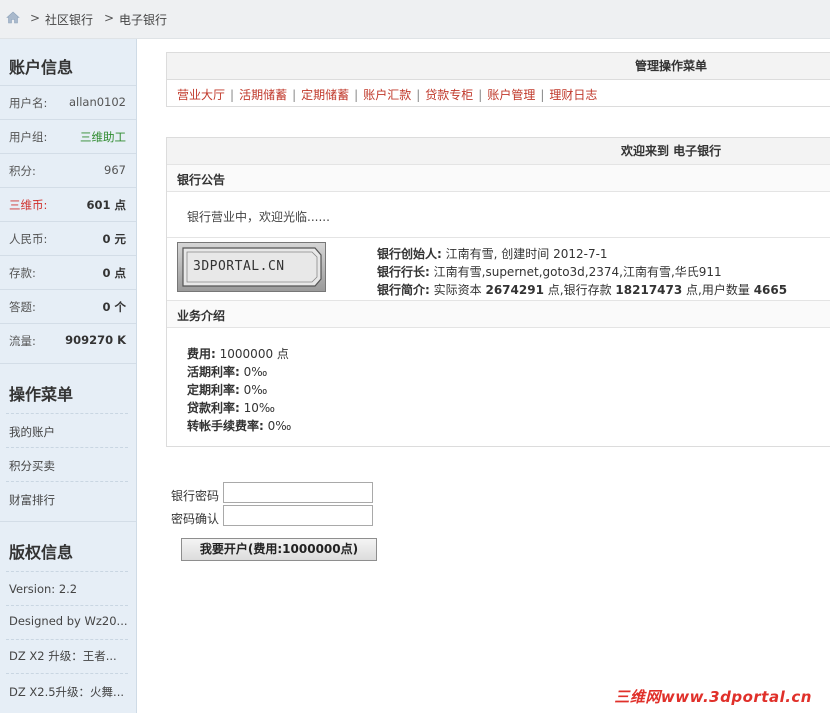 This screenshot has height=713, width=830. I want to click on fee-value: 1000000 点, so click(254, 354).